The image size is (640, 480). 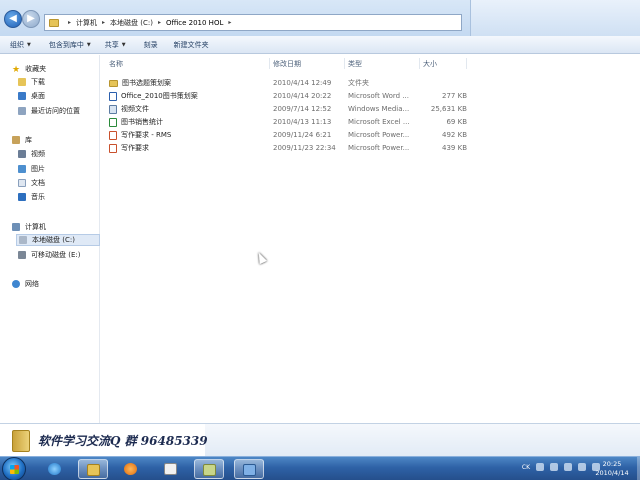 I want to click on include-in-library-button: 包含到库中 ▼, so click(x=70, y=45).